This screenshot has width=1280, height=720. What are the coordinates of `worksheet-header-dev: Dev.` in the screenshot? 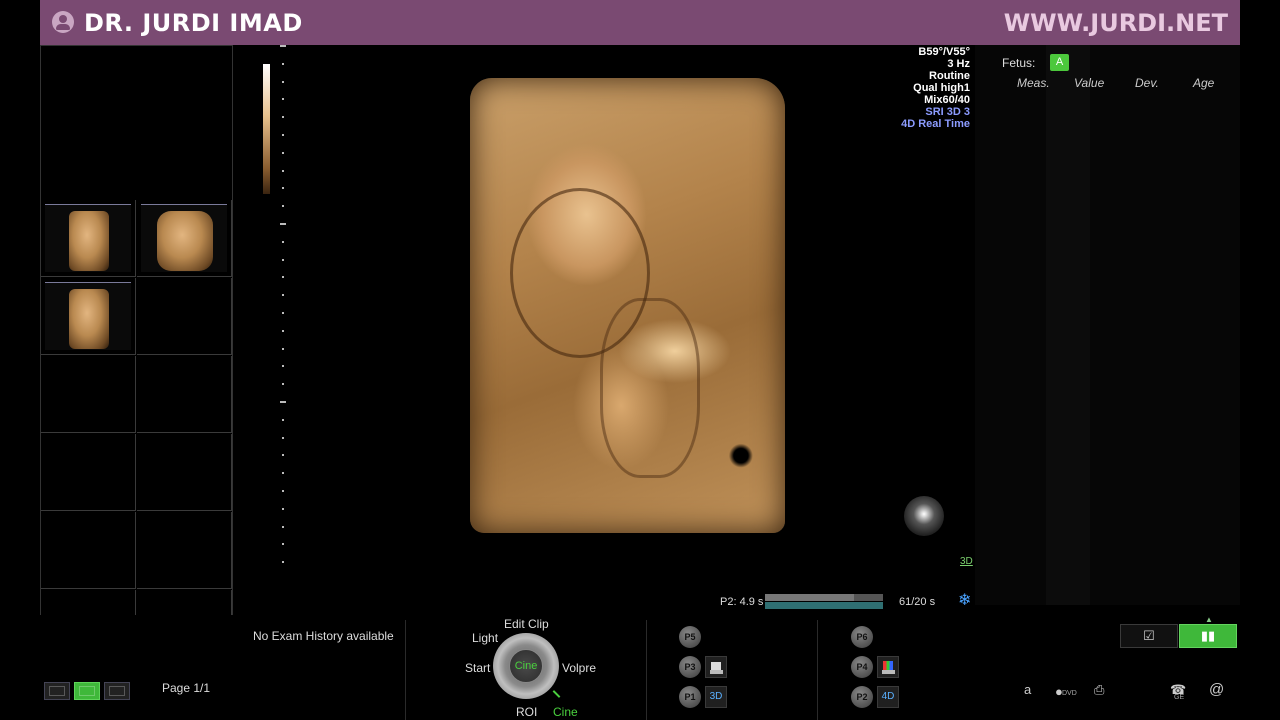 It's located at (1147, 83).